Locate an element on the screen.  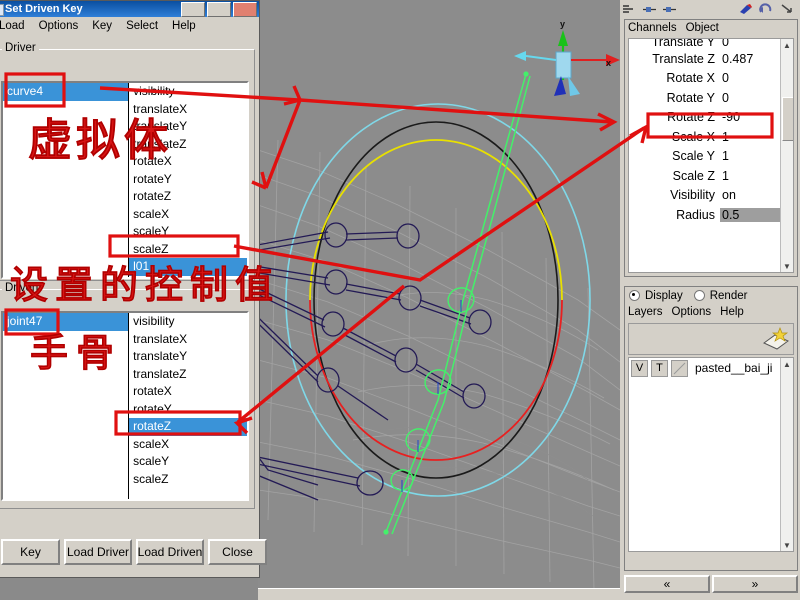
annotation-hand-bone: 手骨 is located at coordinates (76, 353).